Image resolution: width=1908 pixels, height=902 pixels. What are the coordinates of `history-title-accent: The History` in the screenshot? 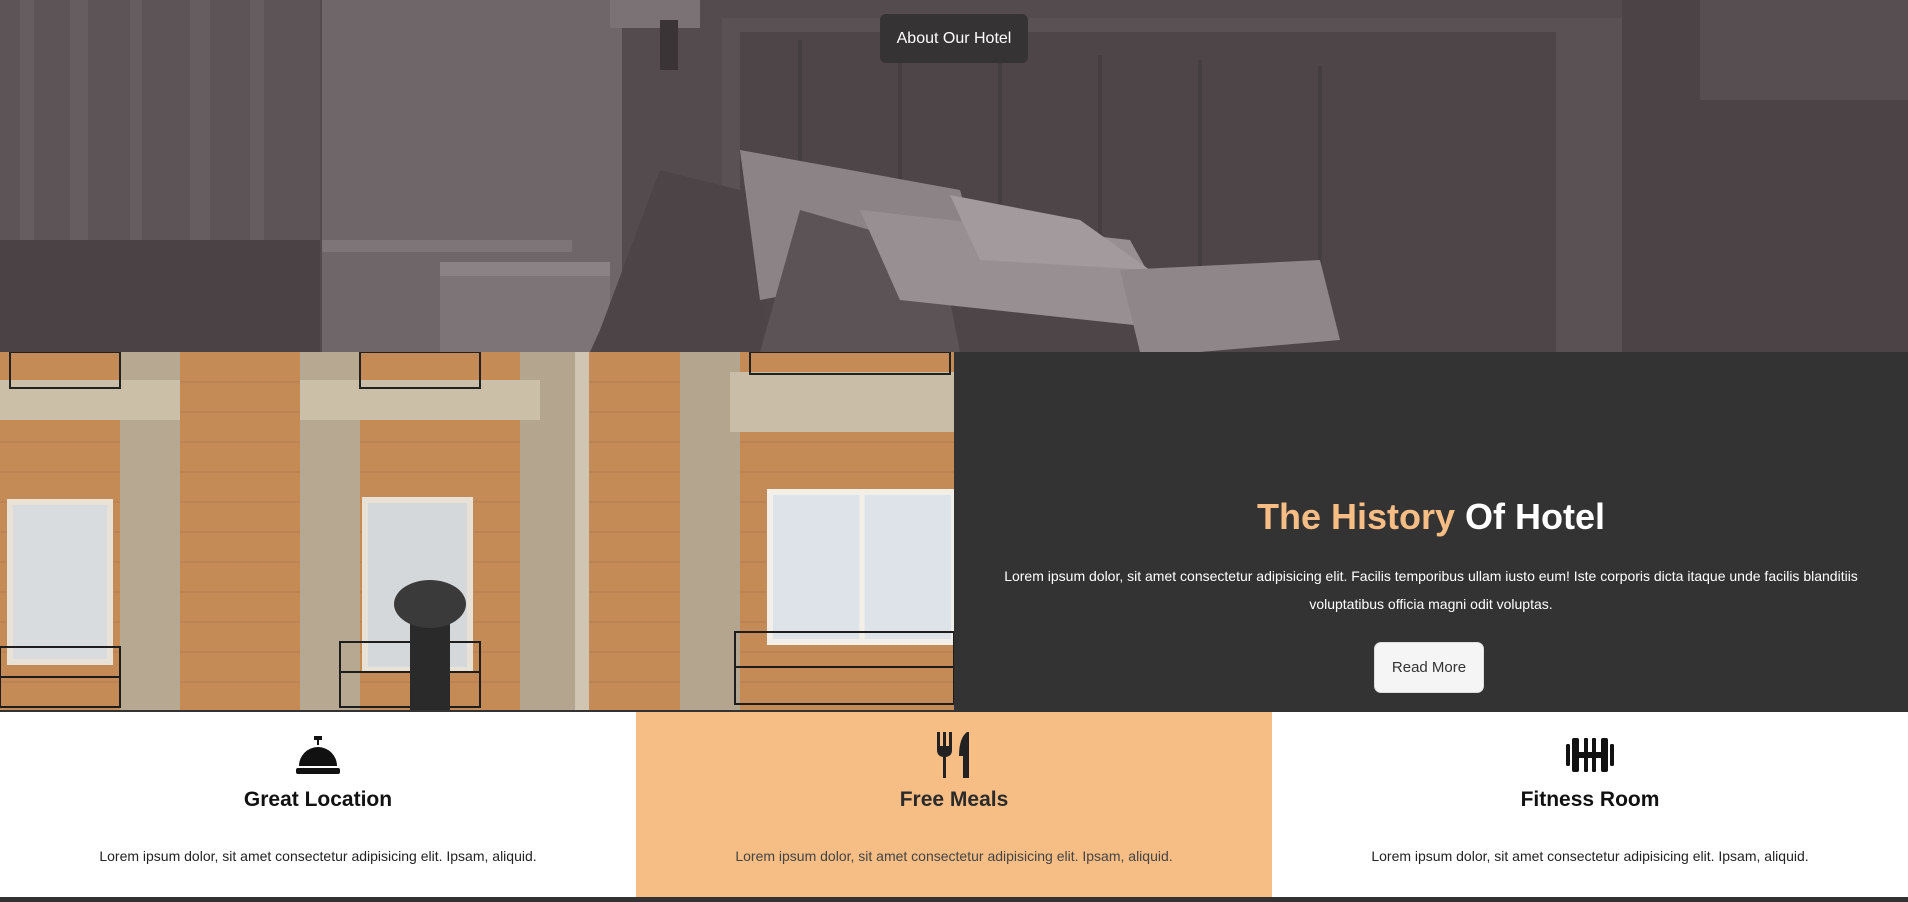 It's located at (1356, 516).